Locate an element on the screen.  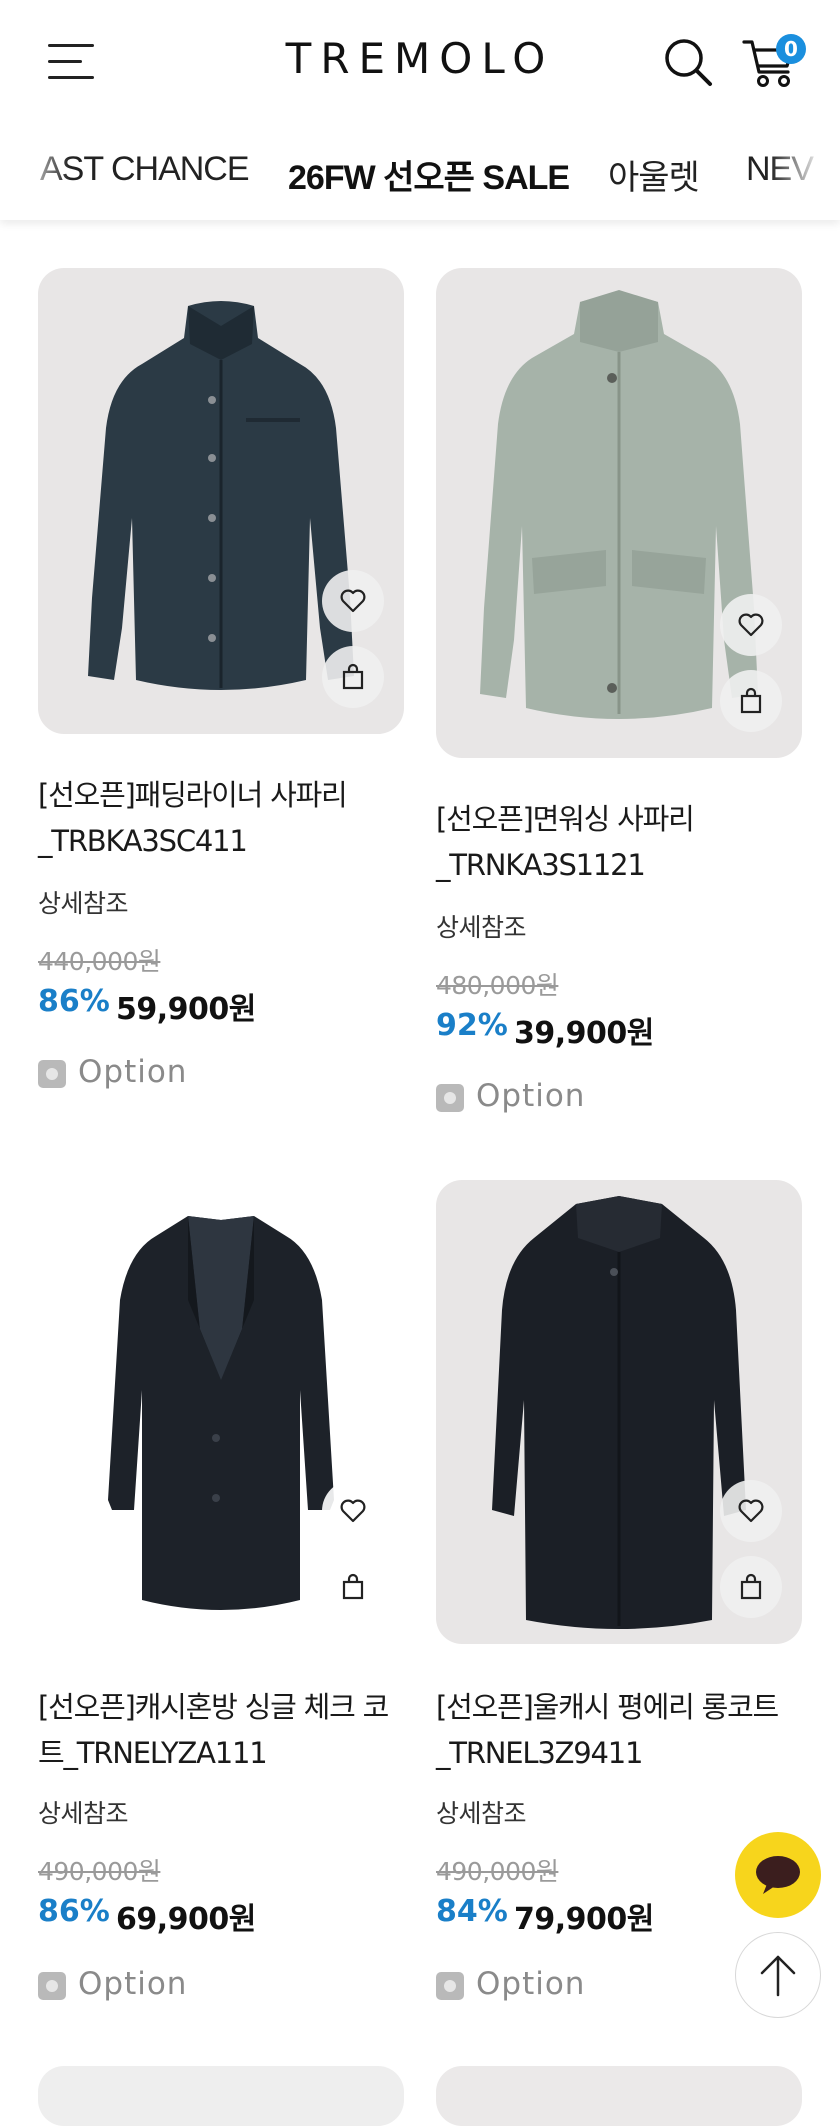
arrow-up-icon is located at coordinates (778, 1976).